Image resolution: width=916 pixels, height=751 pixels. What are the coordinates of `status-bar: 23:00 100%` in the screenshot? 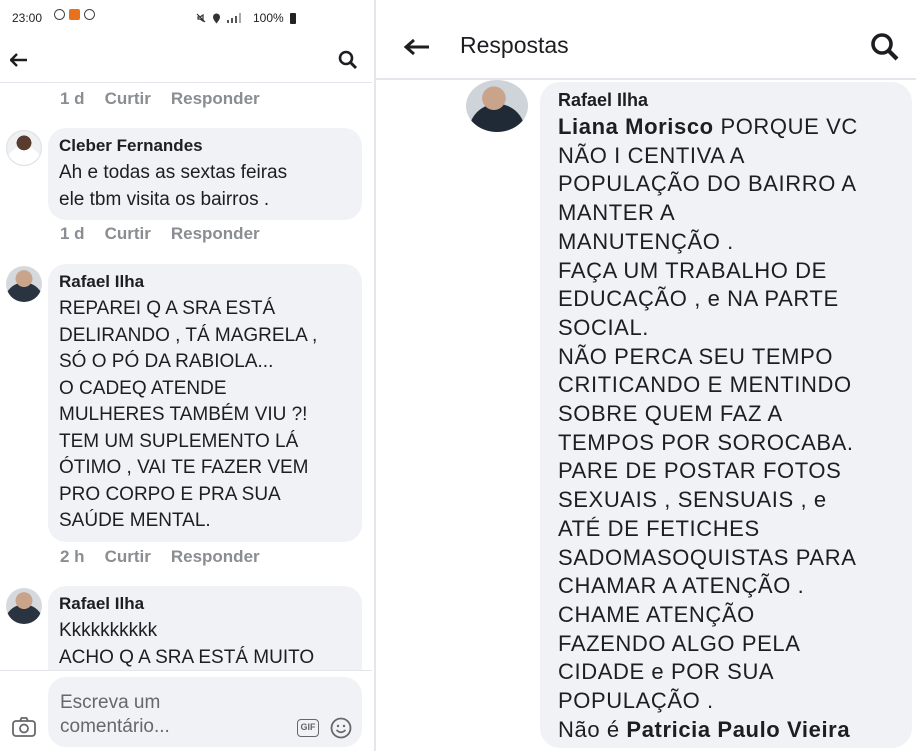 It's located at (186, 18).